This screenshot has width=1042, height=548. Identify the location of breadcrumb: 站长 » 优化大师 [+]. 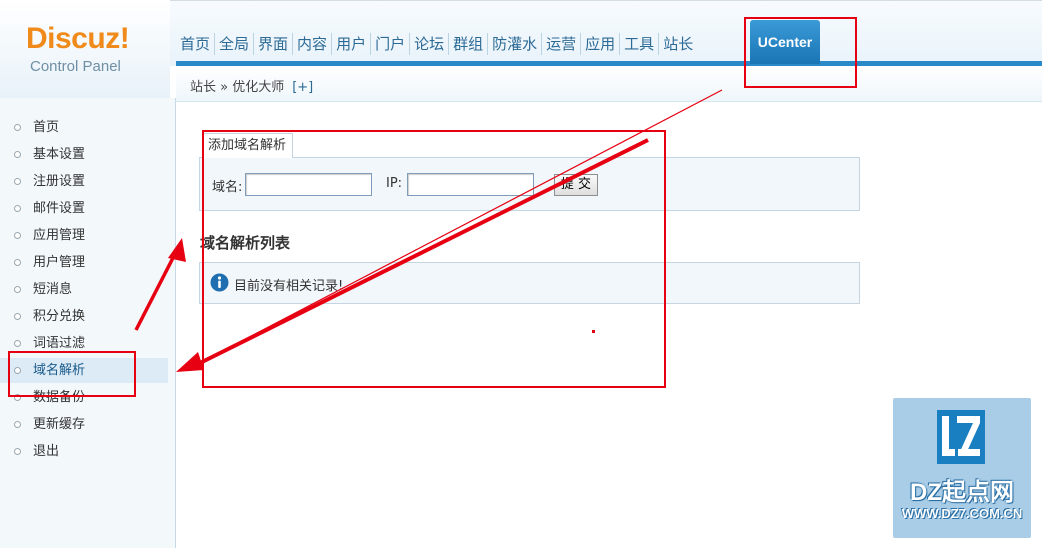
(251, 85).